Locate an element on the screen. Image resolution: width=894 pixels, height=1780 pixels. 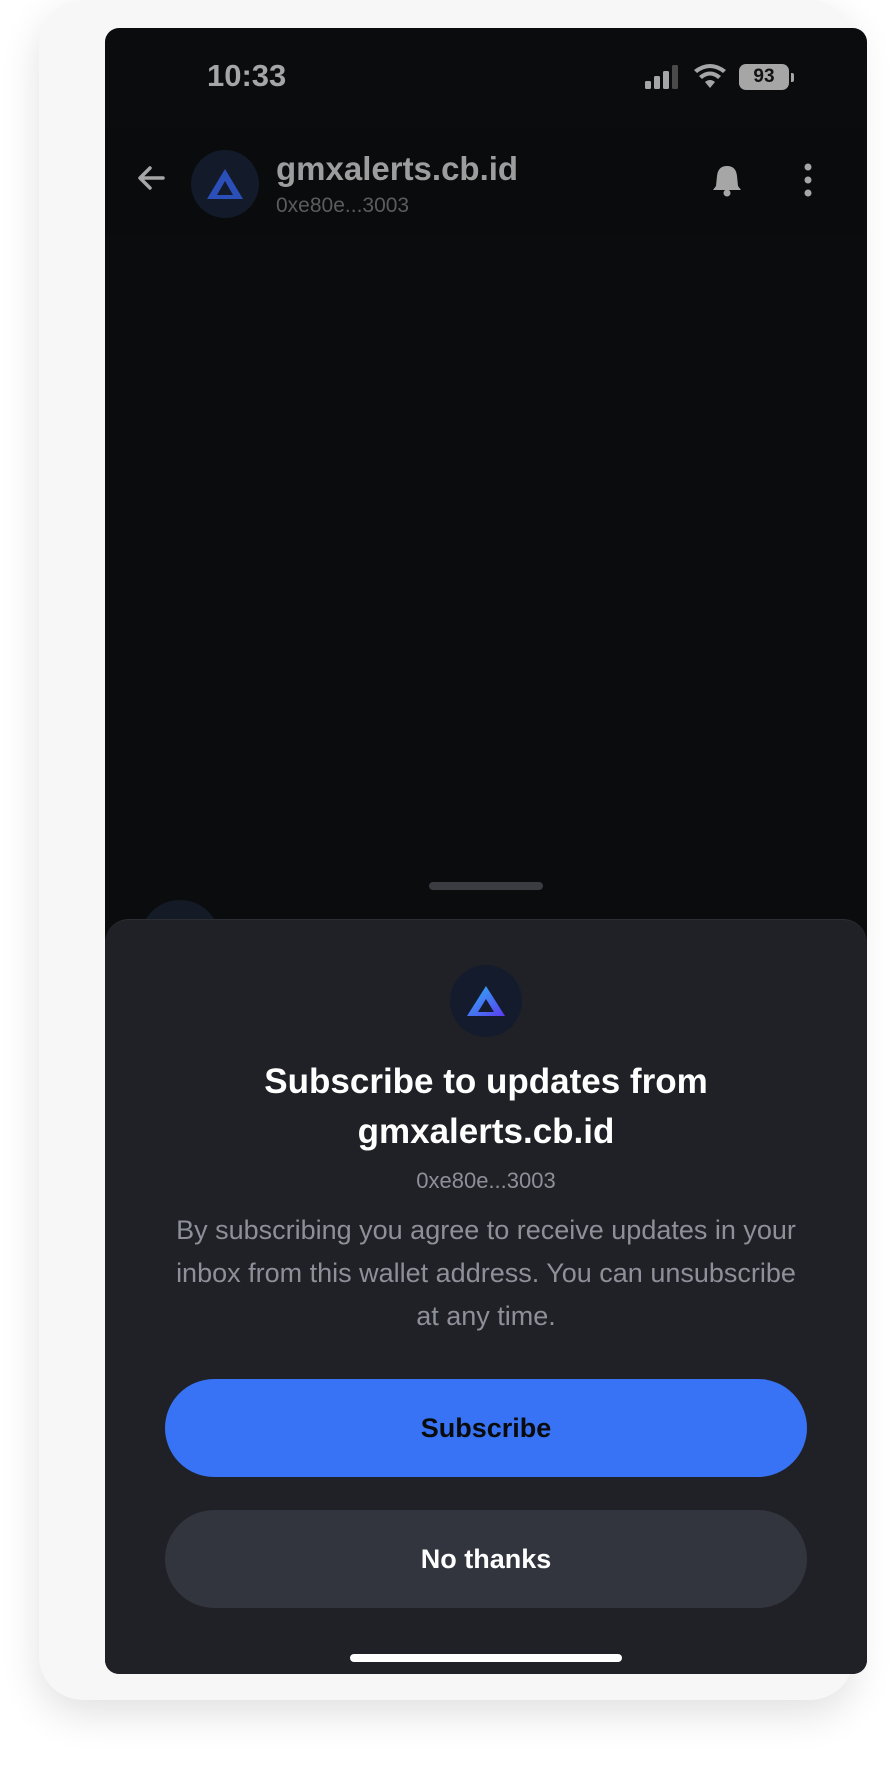
signal-icon is located at coordinates (661, 77).